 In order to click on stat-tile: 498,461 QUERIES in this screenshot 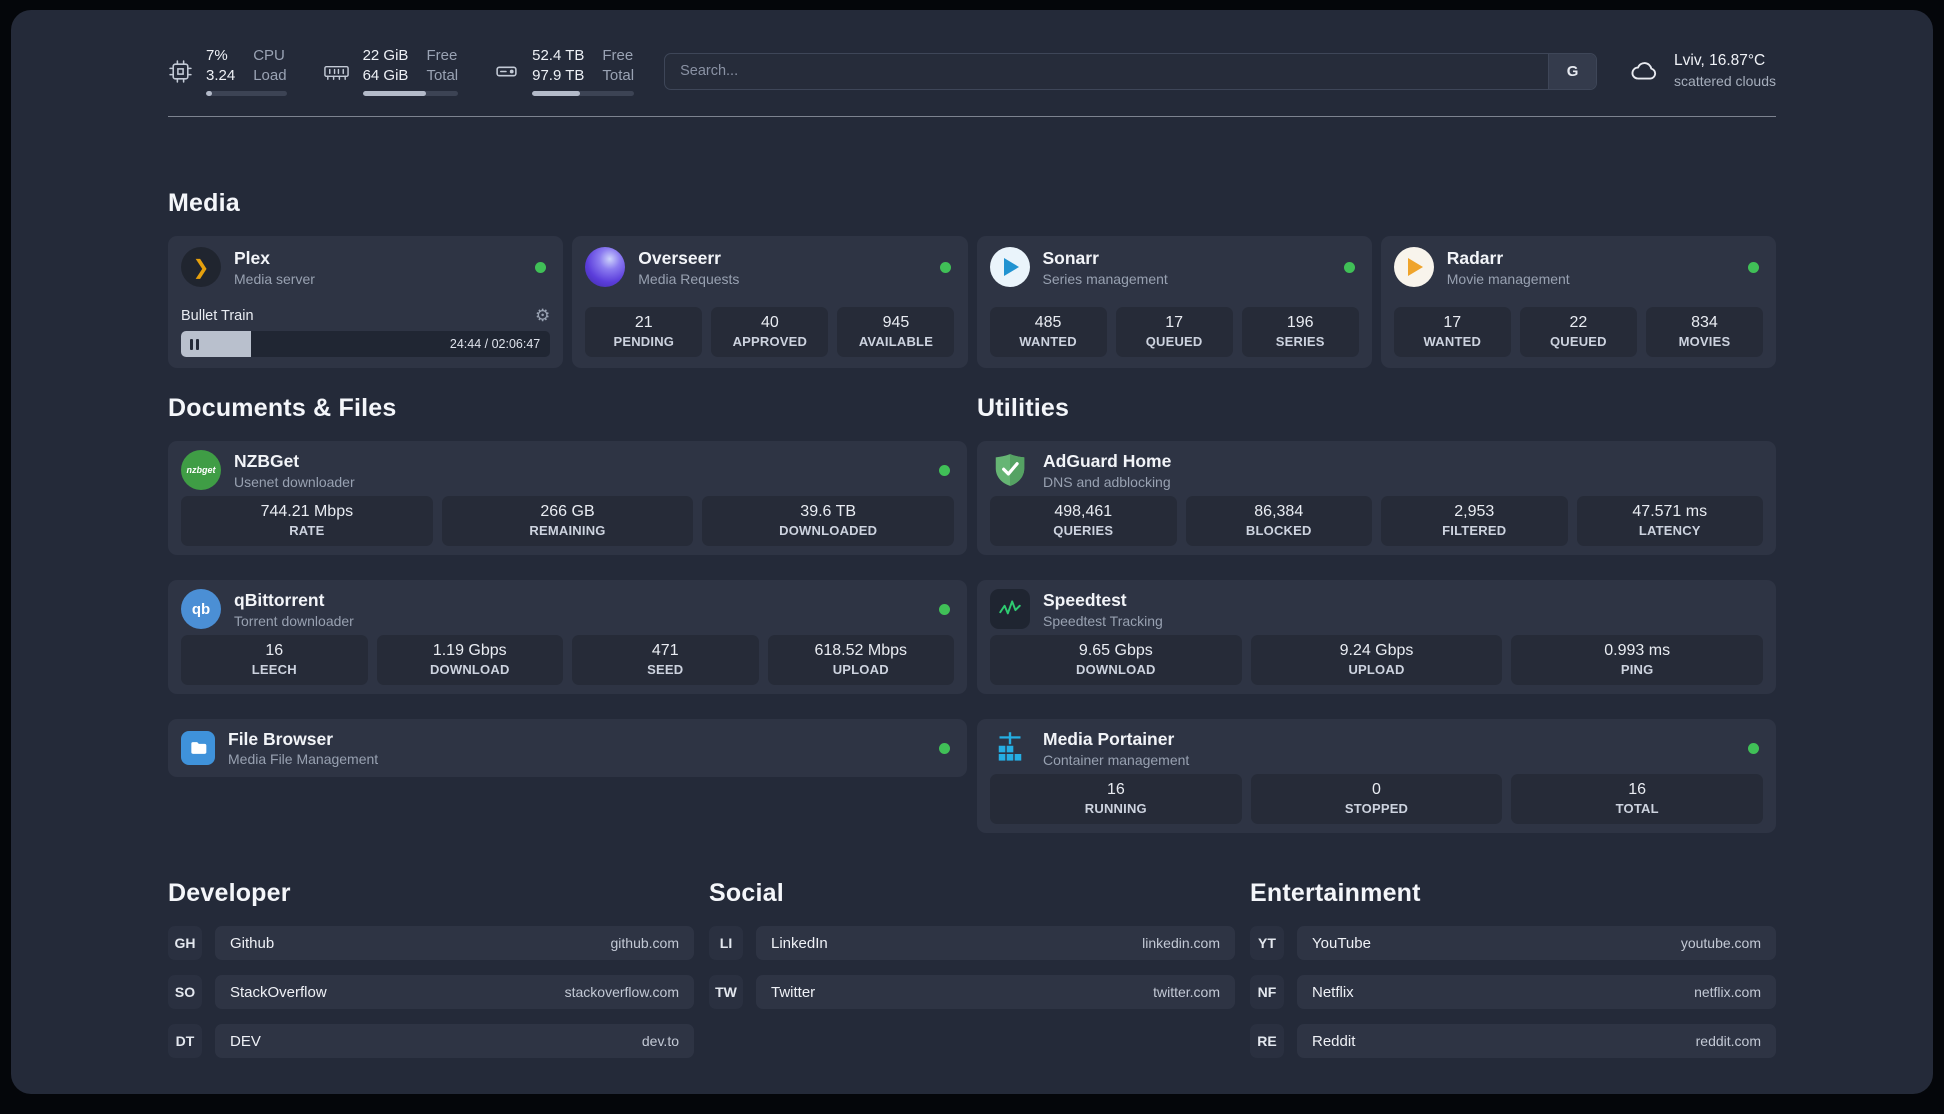, I will do `click(1083, 521)`.